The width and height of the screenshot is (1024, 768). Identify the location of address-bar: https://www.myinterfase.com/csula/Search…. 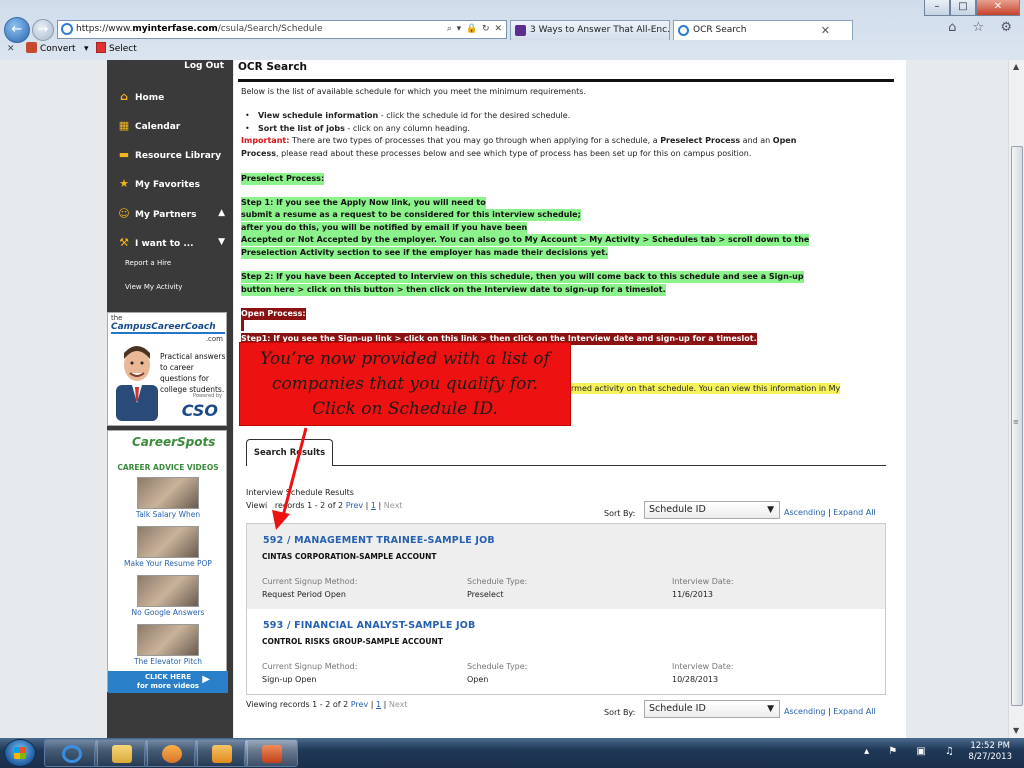
(282, 29).